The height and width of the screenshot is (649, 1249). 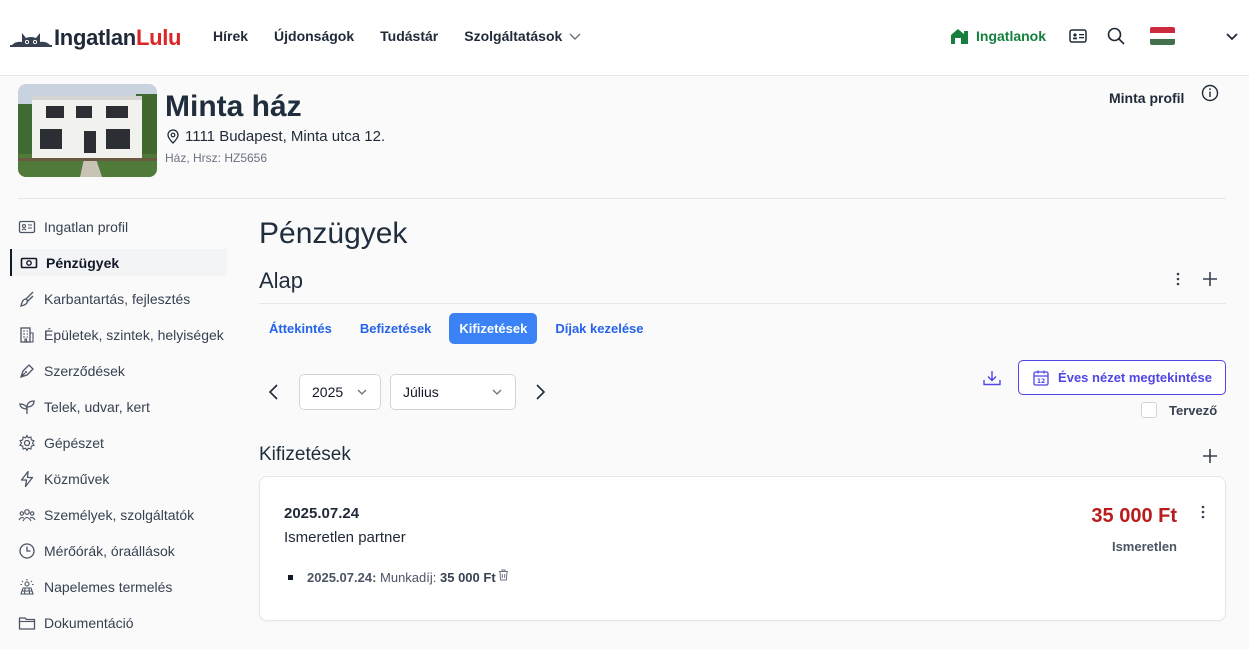 What do you see at coordinates (158, 37) in the screenshot?
I see `logo-text-2: Lulu` at bounding box center [158, 37].